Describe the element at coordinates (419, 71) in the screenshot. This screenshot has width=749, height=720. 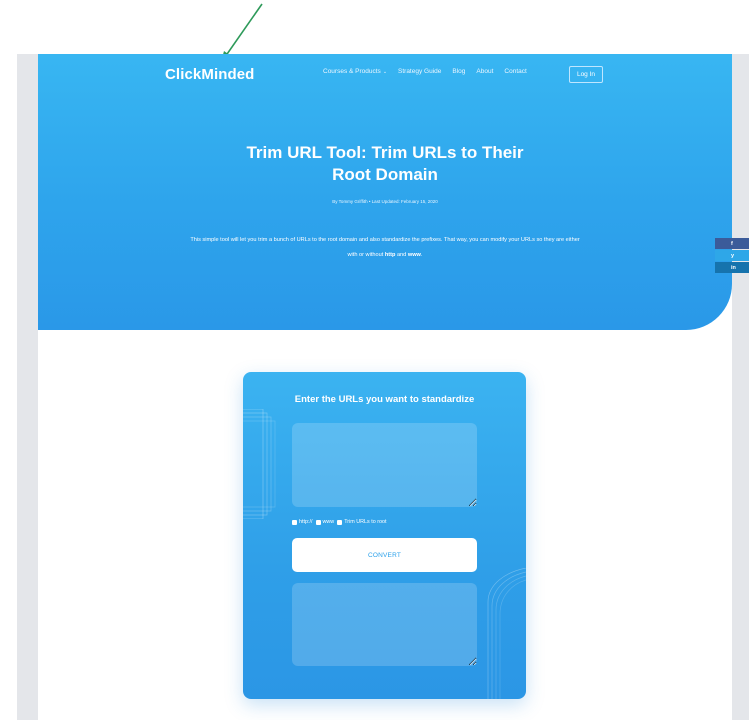
I see `nav-strategy-guide: Strategy Guide` at that location.